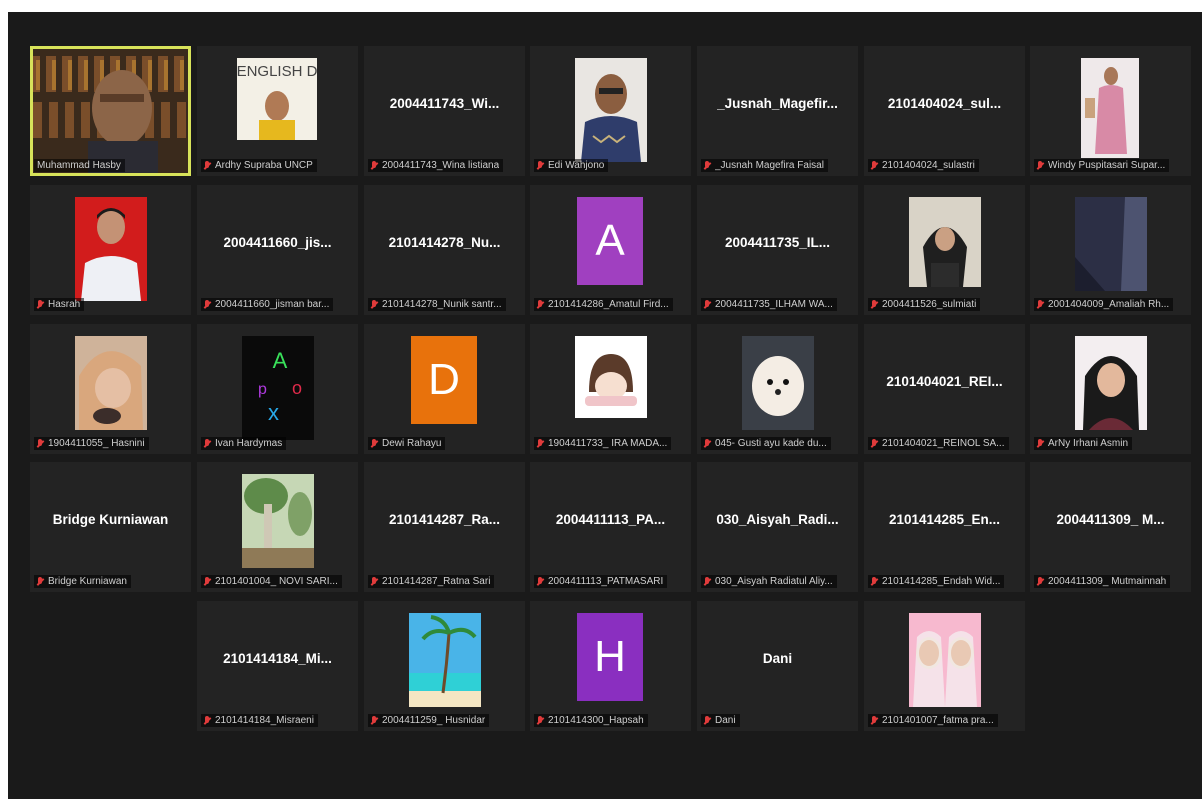 Image resolution: width=1202 pixels, height=799 pixels. I want to click on participant-name-label: Bridge Kurniawan, so click(82, 581).